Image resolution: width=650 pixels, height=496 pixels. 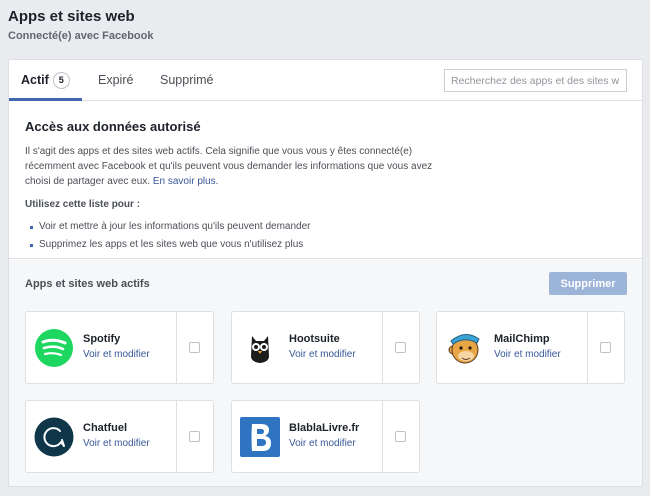 What do you see at coordinates (530, 347) in the screenshot?
I see `app-card-mailchimp: MailChimp Voir et modifier` at bounding box center [530, 347].